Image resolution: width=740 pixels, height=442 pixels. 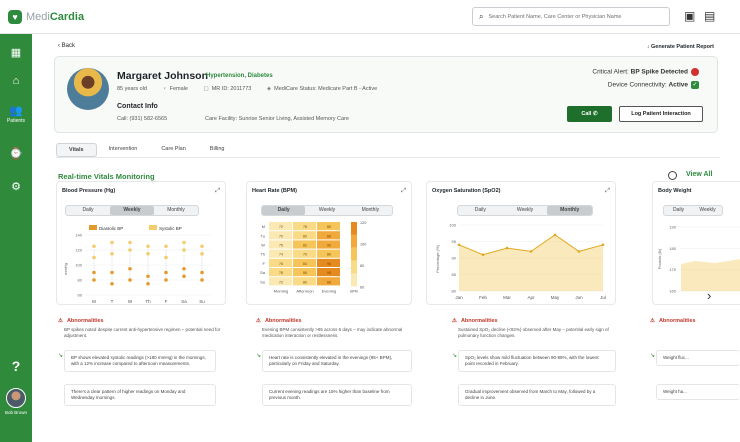 I want to click on spo2-range-toggle: Daily Weekly Monthly, so click(x=525, y=210).